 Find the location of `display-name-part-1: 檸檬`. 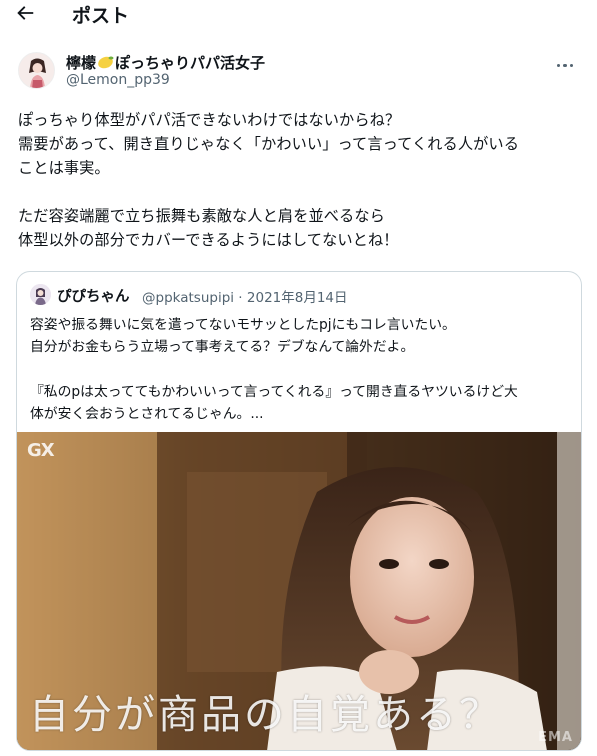

display-name-part-1: 檸檬 is located at coordinates (81, 63).